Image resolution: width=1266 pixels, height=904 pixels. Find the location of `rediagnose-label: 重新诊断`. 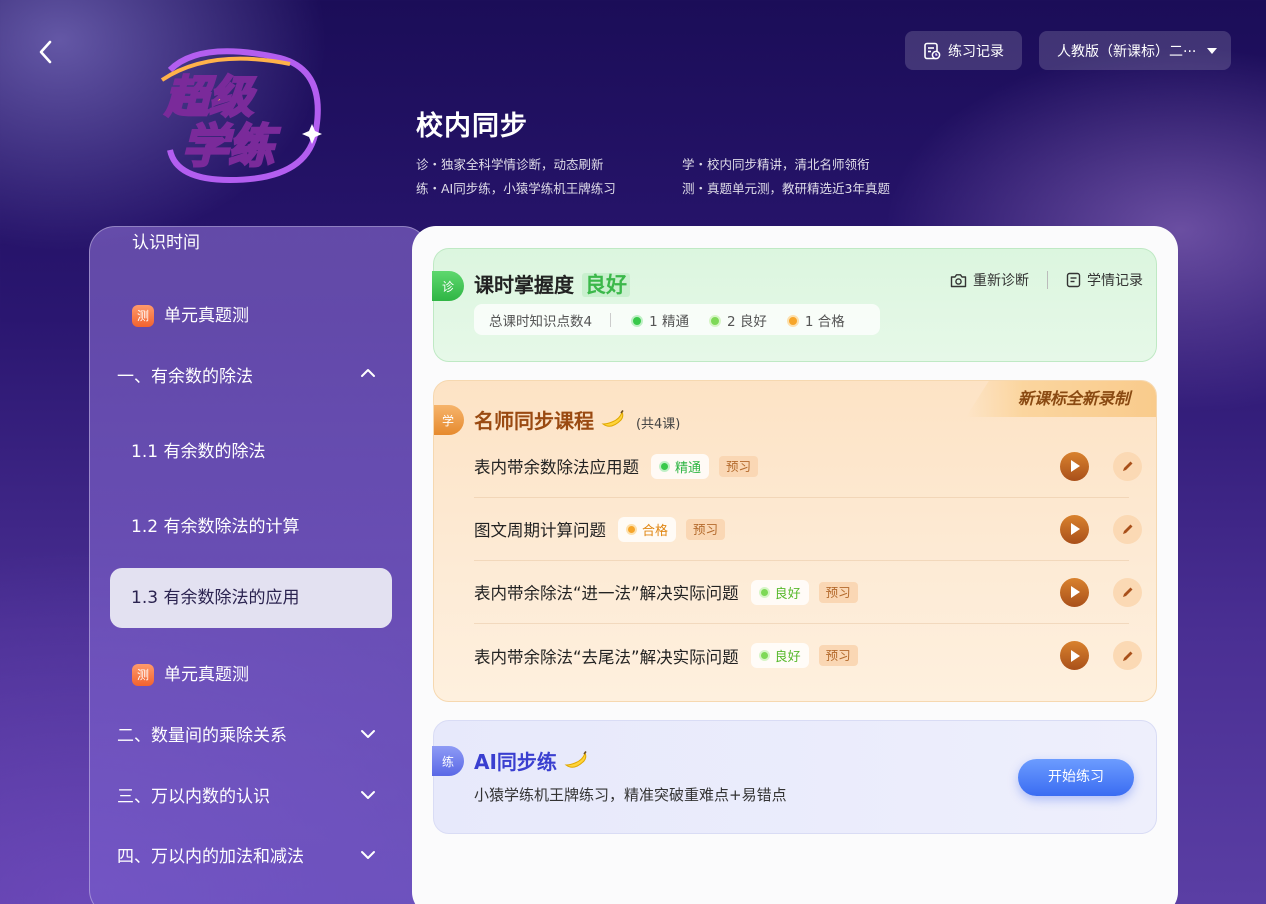

rediagnose-label: 重新诊断 is located at coordinates (1001, 281).